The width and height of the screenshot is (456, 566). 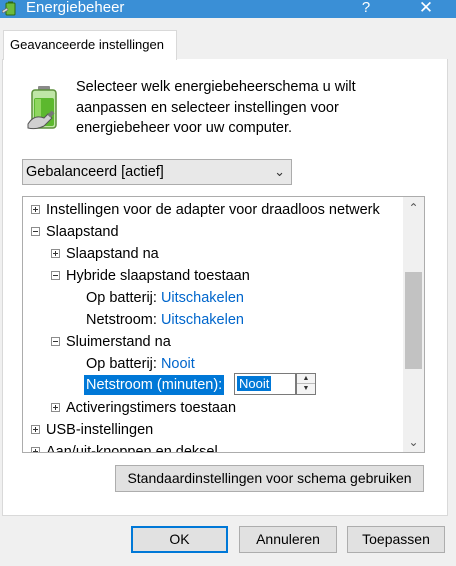 What do you see at coordinates (75, 8) in the screenshot?
I see `window-title: Energiebeheer` at bounding box center [75, 8].